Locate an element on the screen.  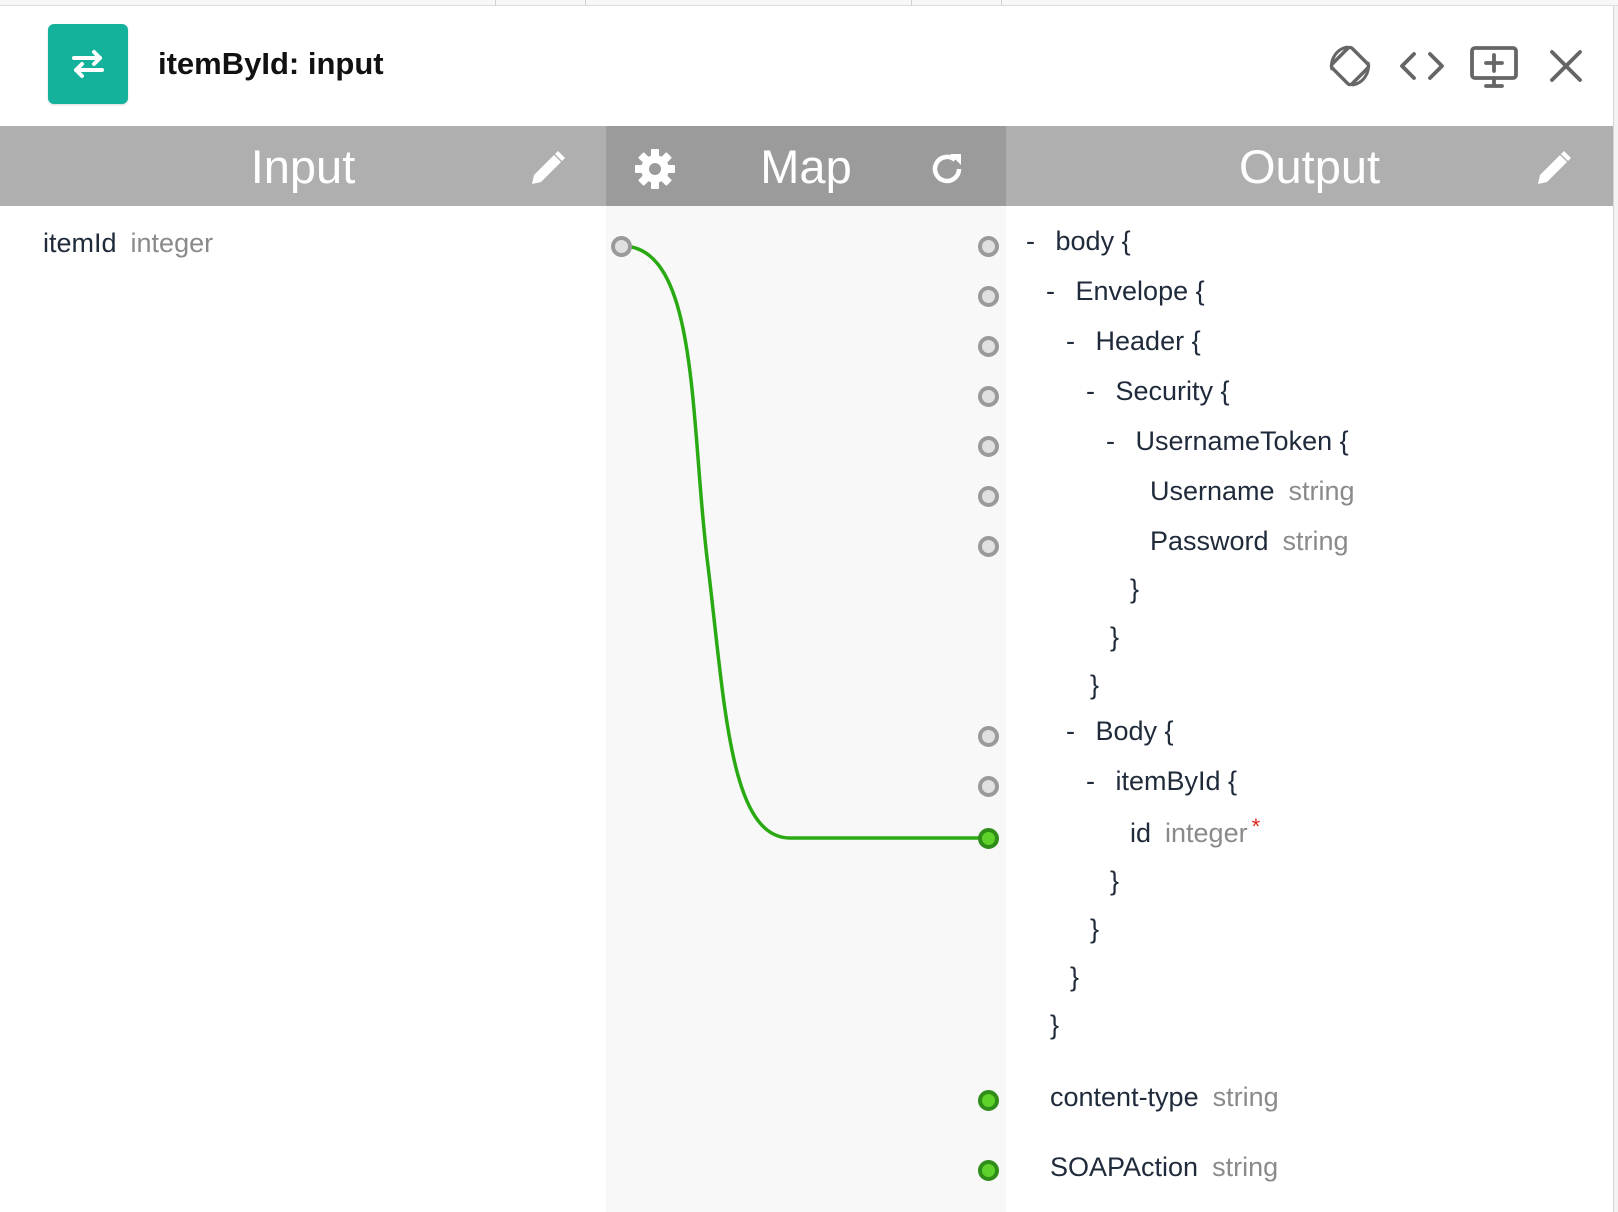
required-marker: * is located at coordinates (1256, 826).